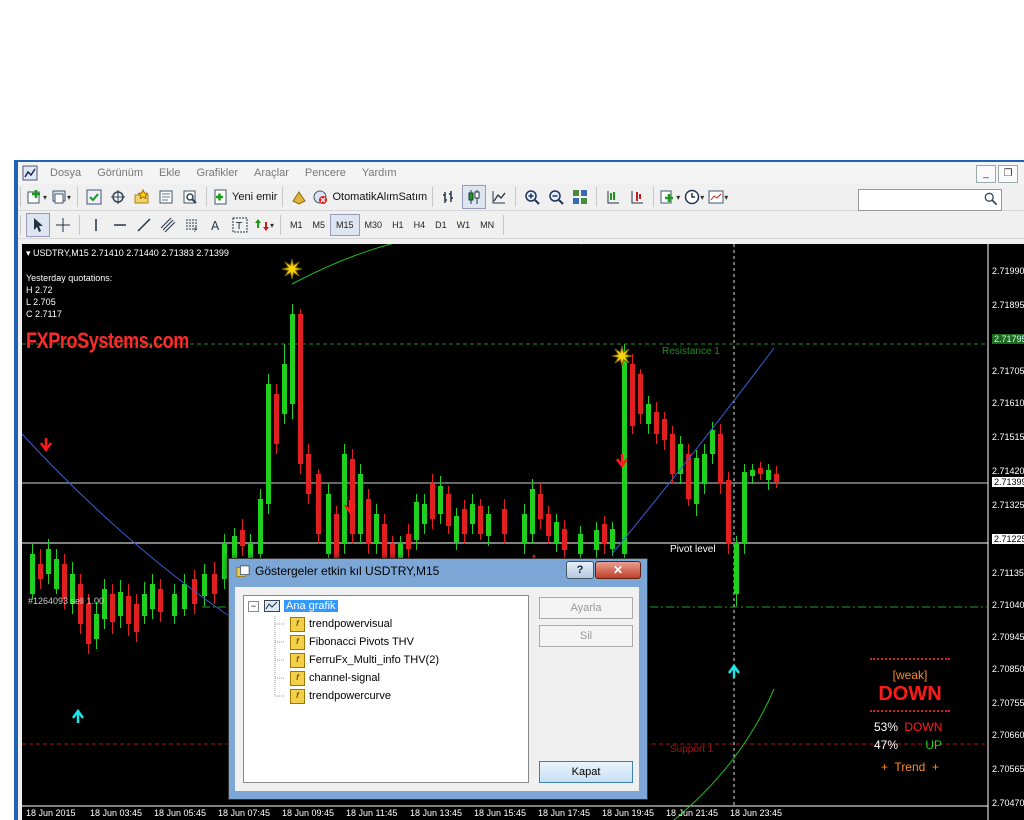 The image size is (1024, 820). Describe the element at coordinates (120, 173) in the screenshot. I see `menu-view: Görünüm` at that location.